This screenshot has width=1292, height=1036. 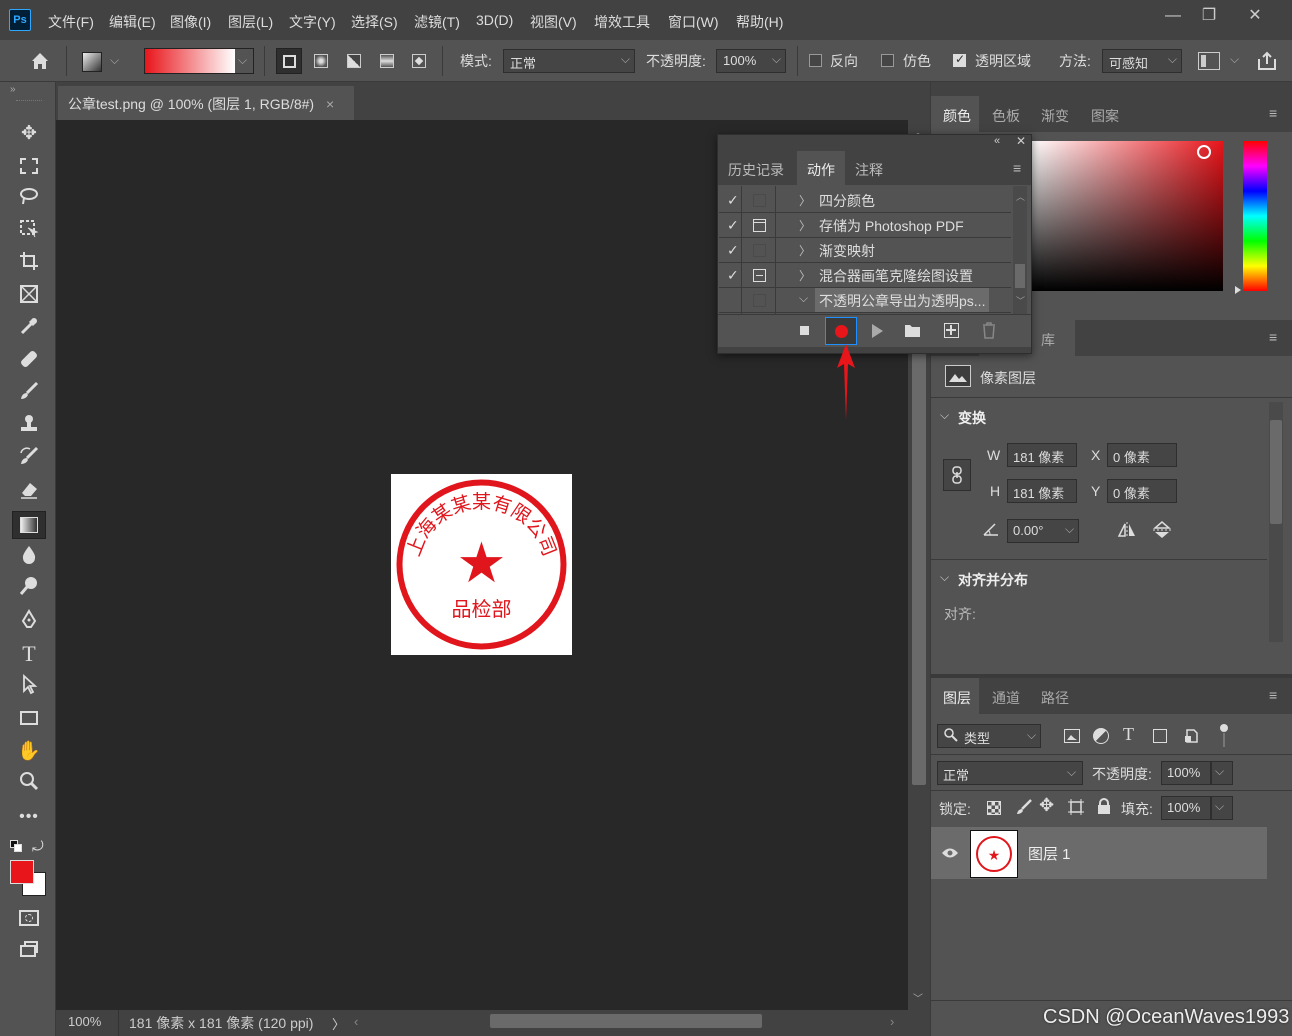 What do you see at coordinates (1006, 116) in the screenshot?
I see `tab-swatches: 色板` at bounding box center [1006, 116].